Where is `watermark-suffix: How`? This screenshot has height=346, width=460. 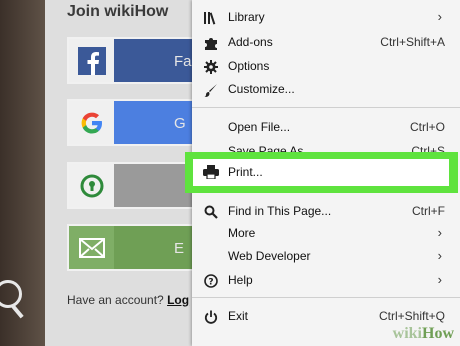
watermark-suffix: How is located at coordinates (438, 333).